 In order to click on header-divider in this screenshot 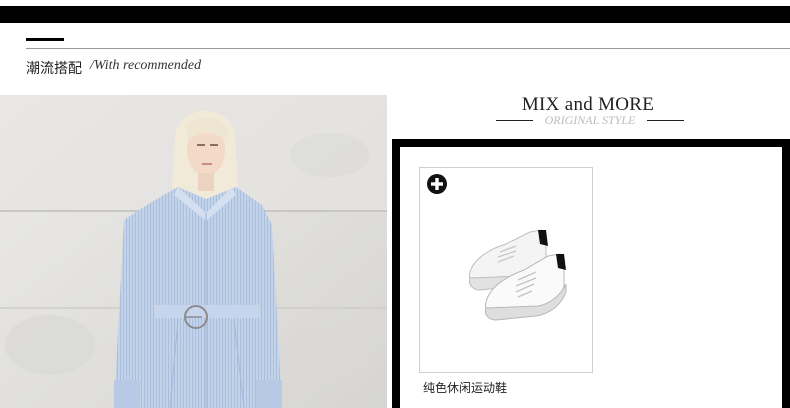, I will do `click(408, 48)`.